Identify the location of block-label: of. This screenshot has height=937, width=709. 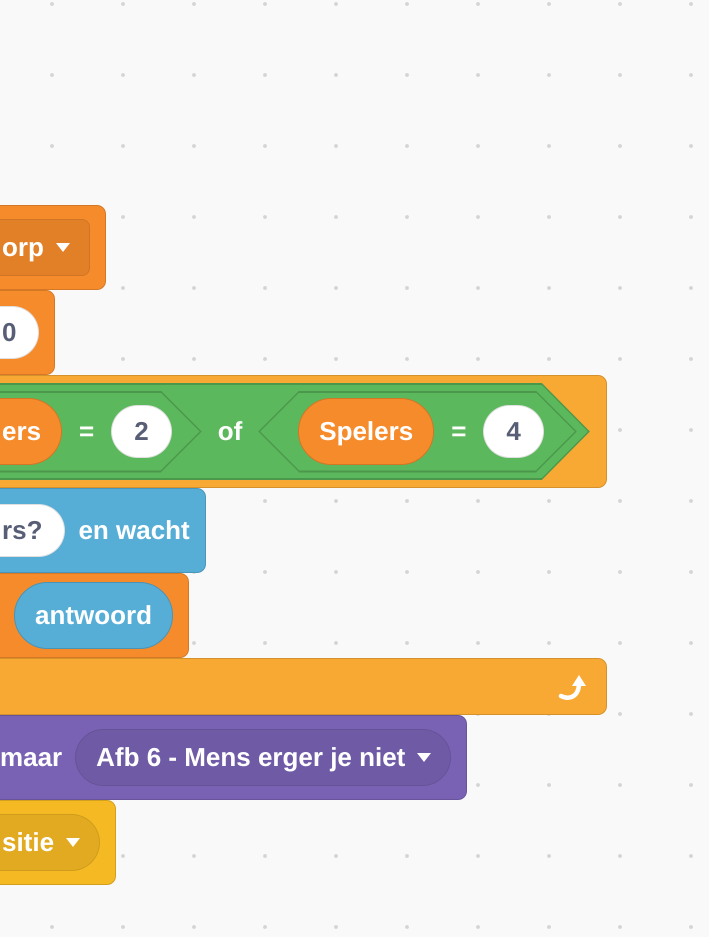
(230, 431).